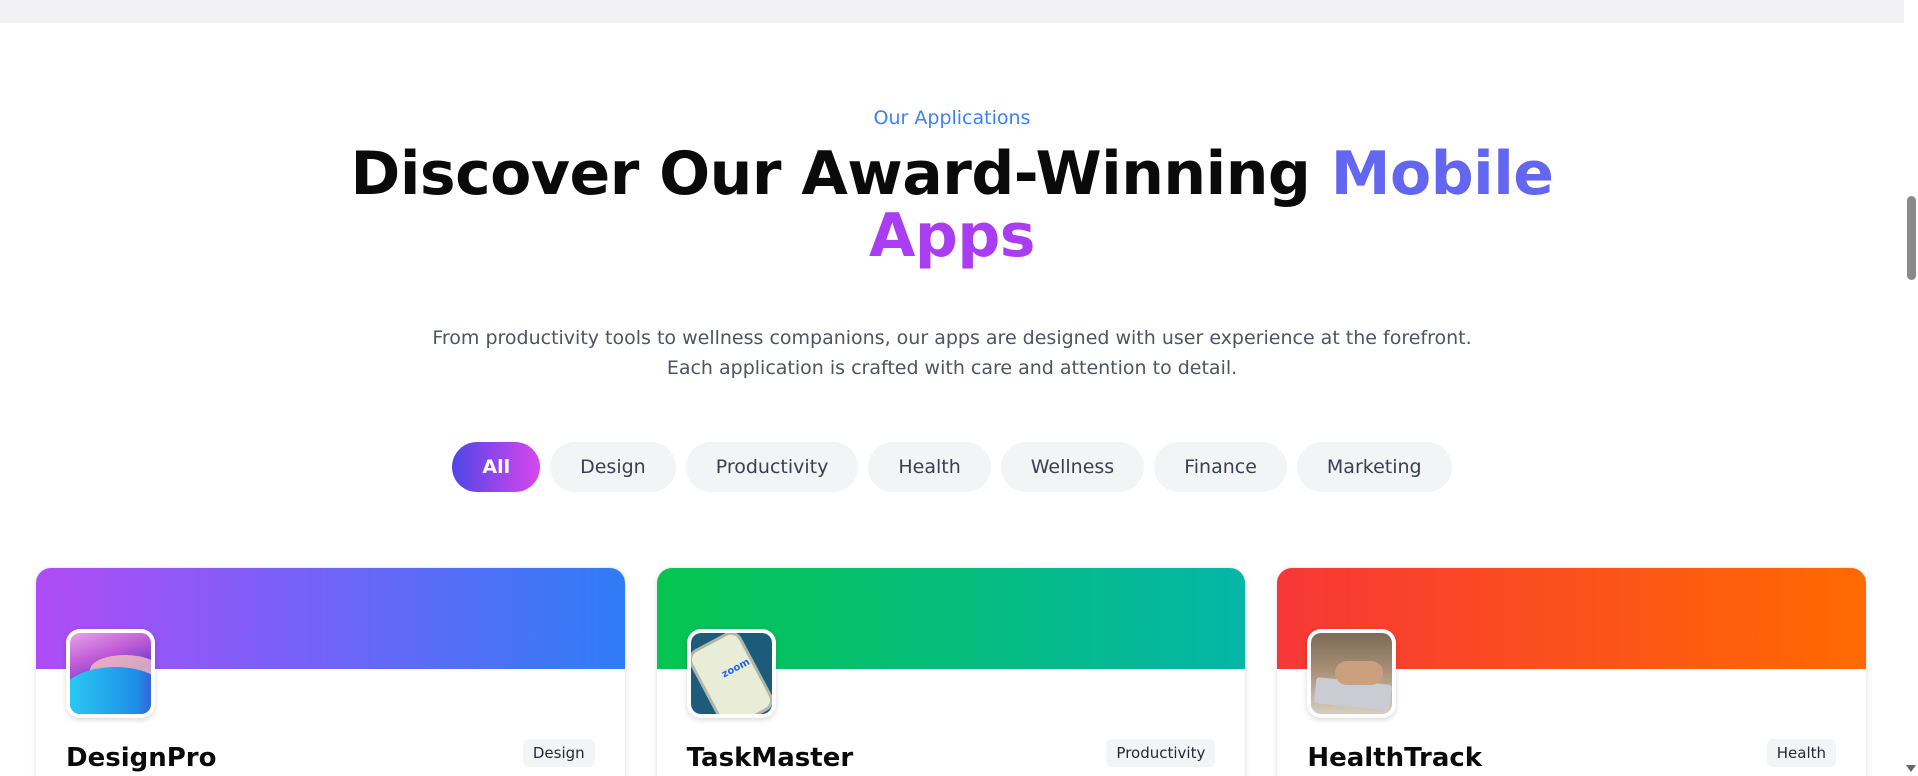  What do you see at coordinates (929, 467) in the screenshot?
I see `filter-chip-health: Health` at bounding box center [929, 467].